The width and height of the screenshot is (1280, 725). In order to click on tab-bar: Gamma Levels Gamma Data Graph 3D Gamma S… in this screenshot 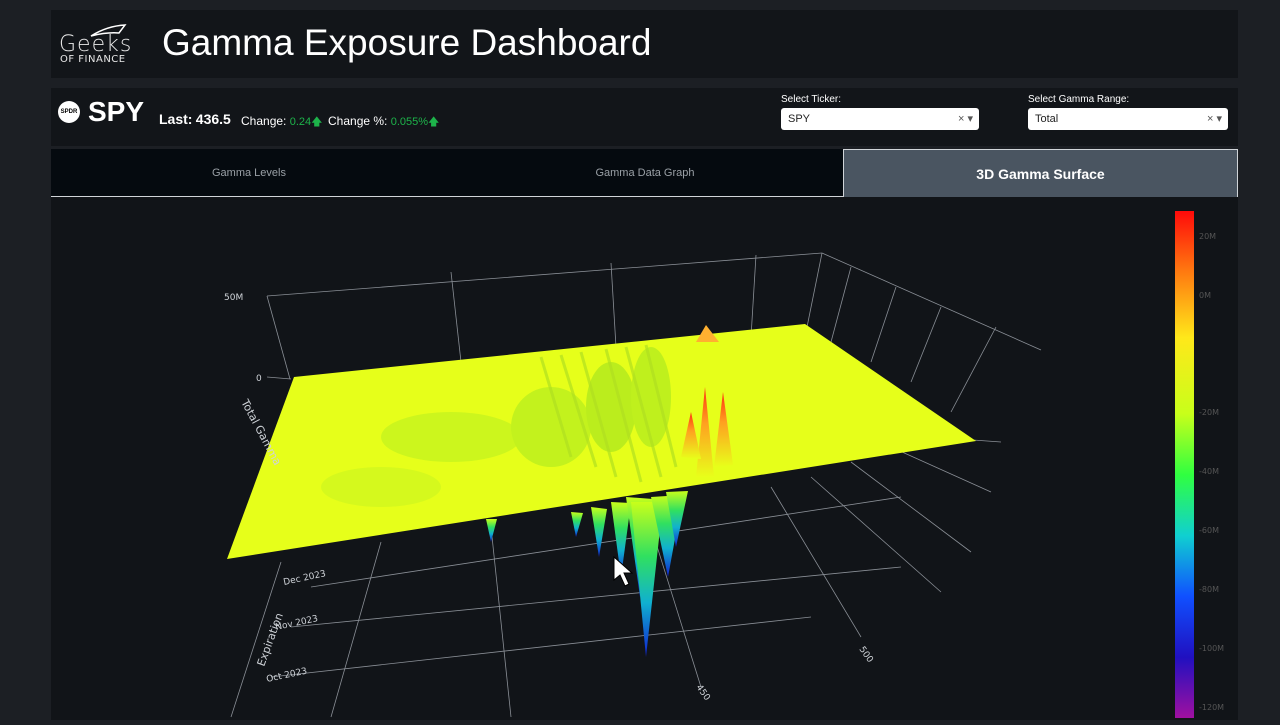, I will do `click(644, 173)`.